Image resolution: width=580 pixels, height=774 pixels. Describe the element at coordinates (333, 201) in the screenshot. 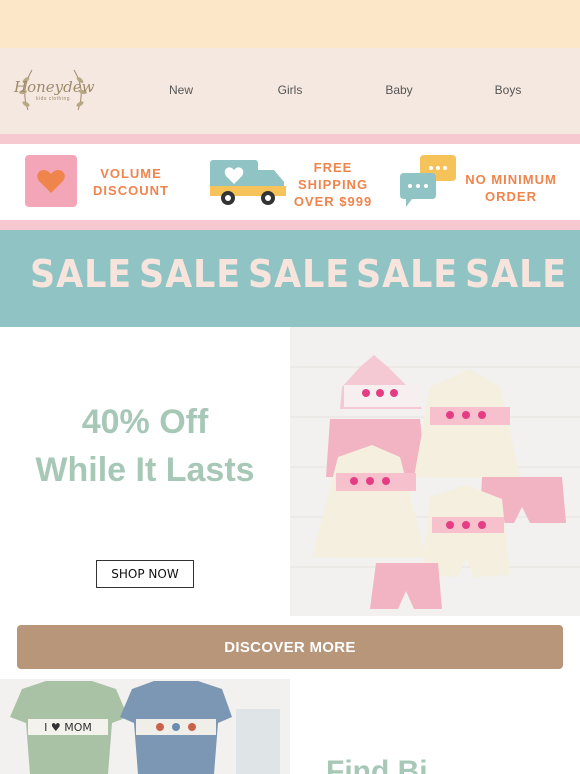

I see `shipping-line3: OVER $999` at that location.